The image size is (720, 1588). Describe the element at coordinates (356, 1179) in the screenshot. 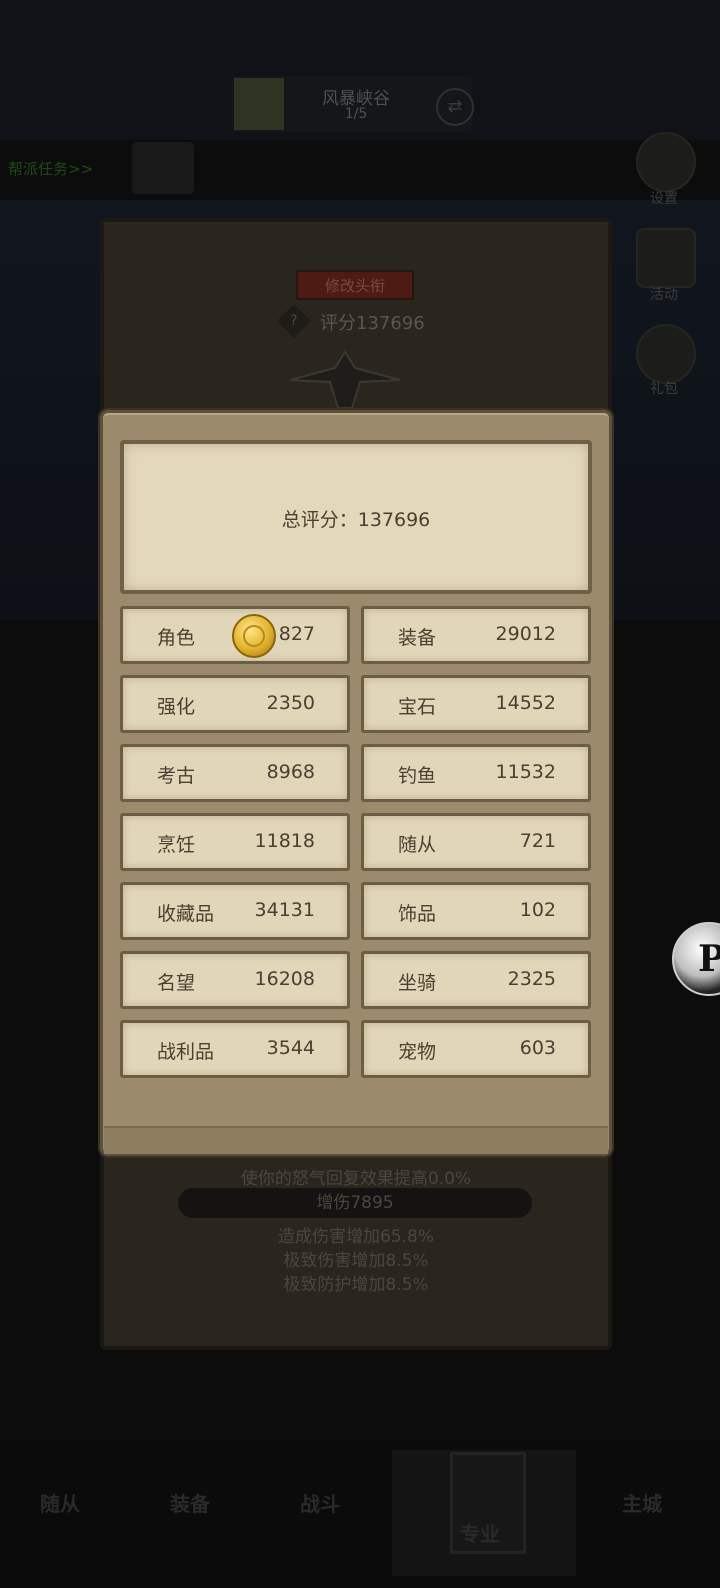

I see `rage-regen-text: 使你的怒气回复效果提高0.0%` at that location.